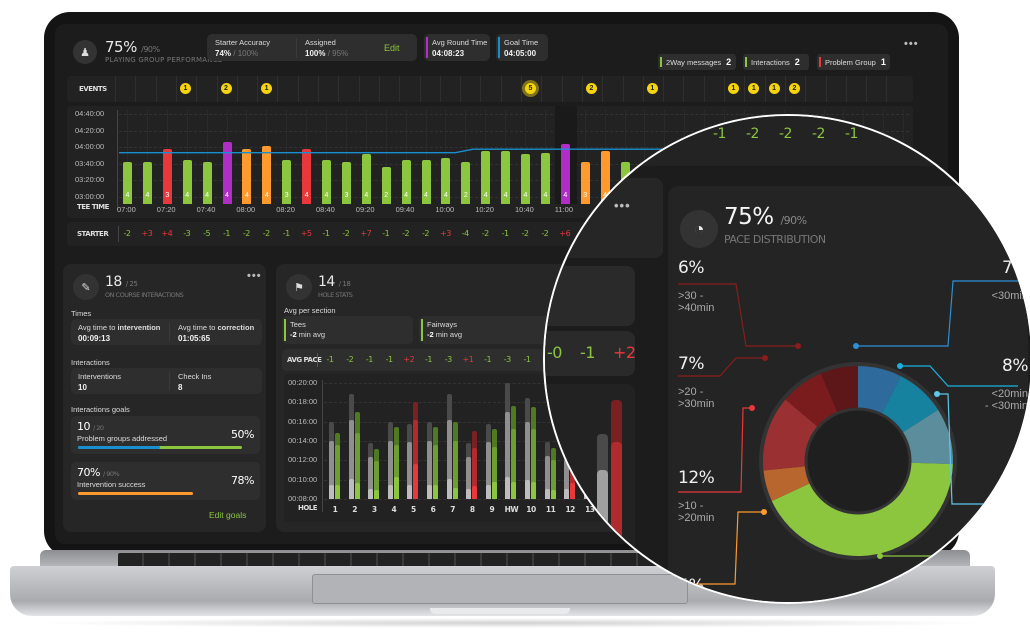  I want to click on y-tick-label: 00:16:00, so click(303, 421).